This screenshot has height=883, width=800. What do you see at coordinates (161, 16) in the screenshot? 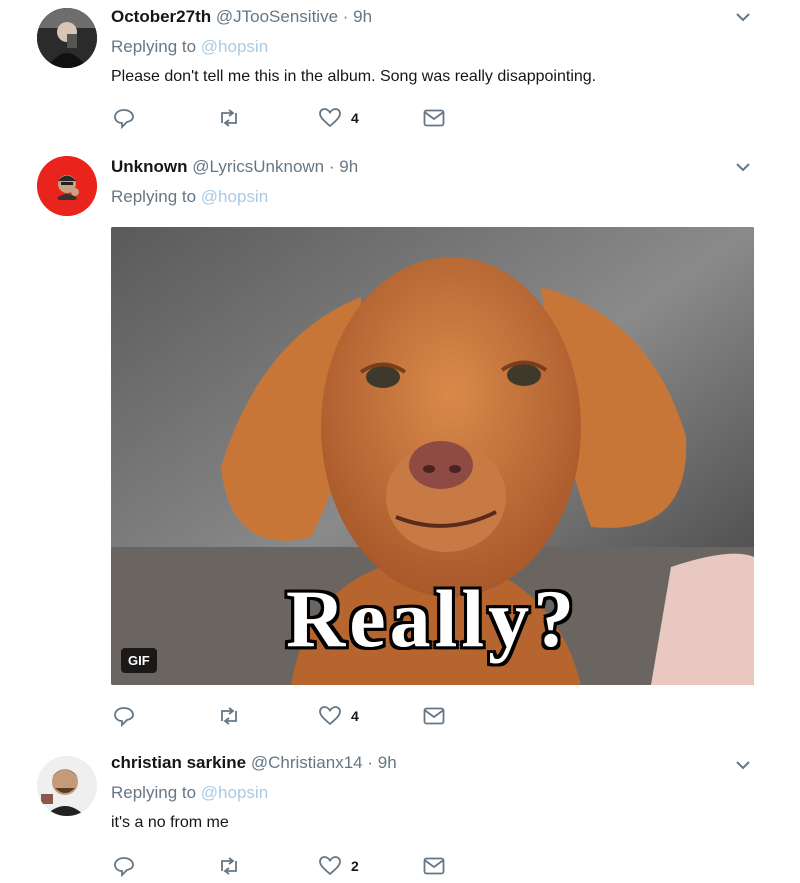
I see `display-name: October27th` at bounding box center [161, 16].